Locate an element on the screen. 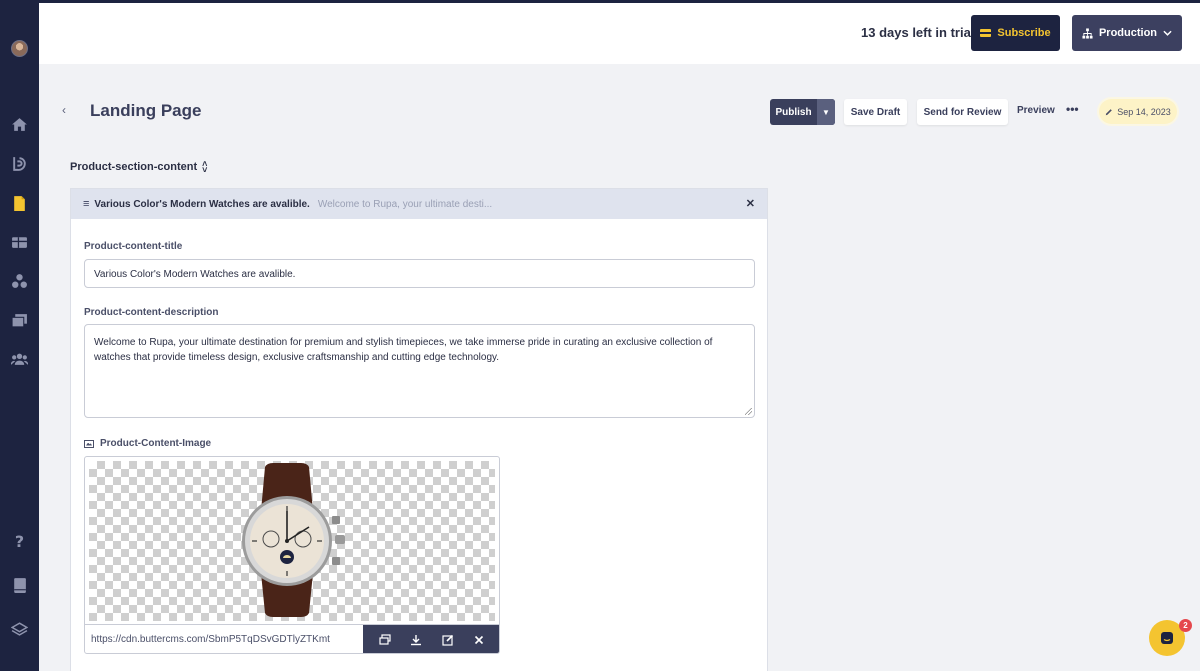 The width and height of the screenshot is (1200, 671). date-badge: Sep 14, 2023 is located at coordinates (1138, 111).